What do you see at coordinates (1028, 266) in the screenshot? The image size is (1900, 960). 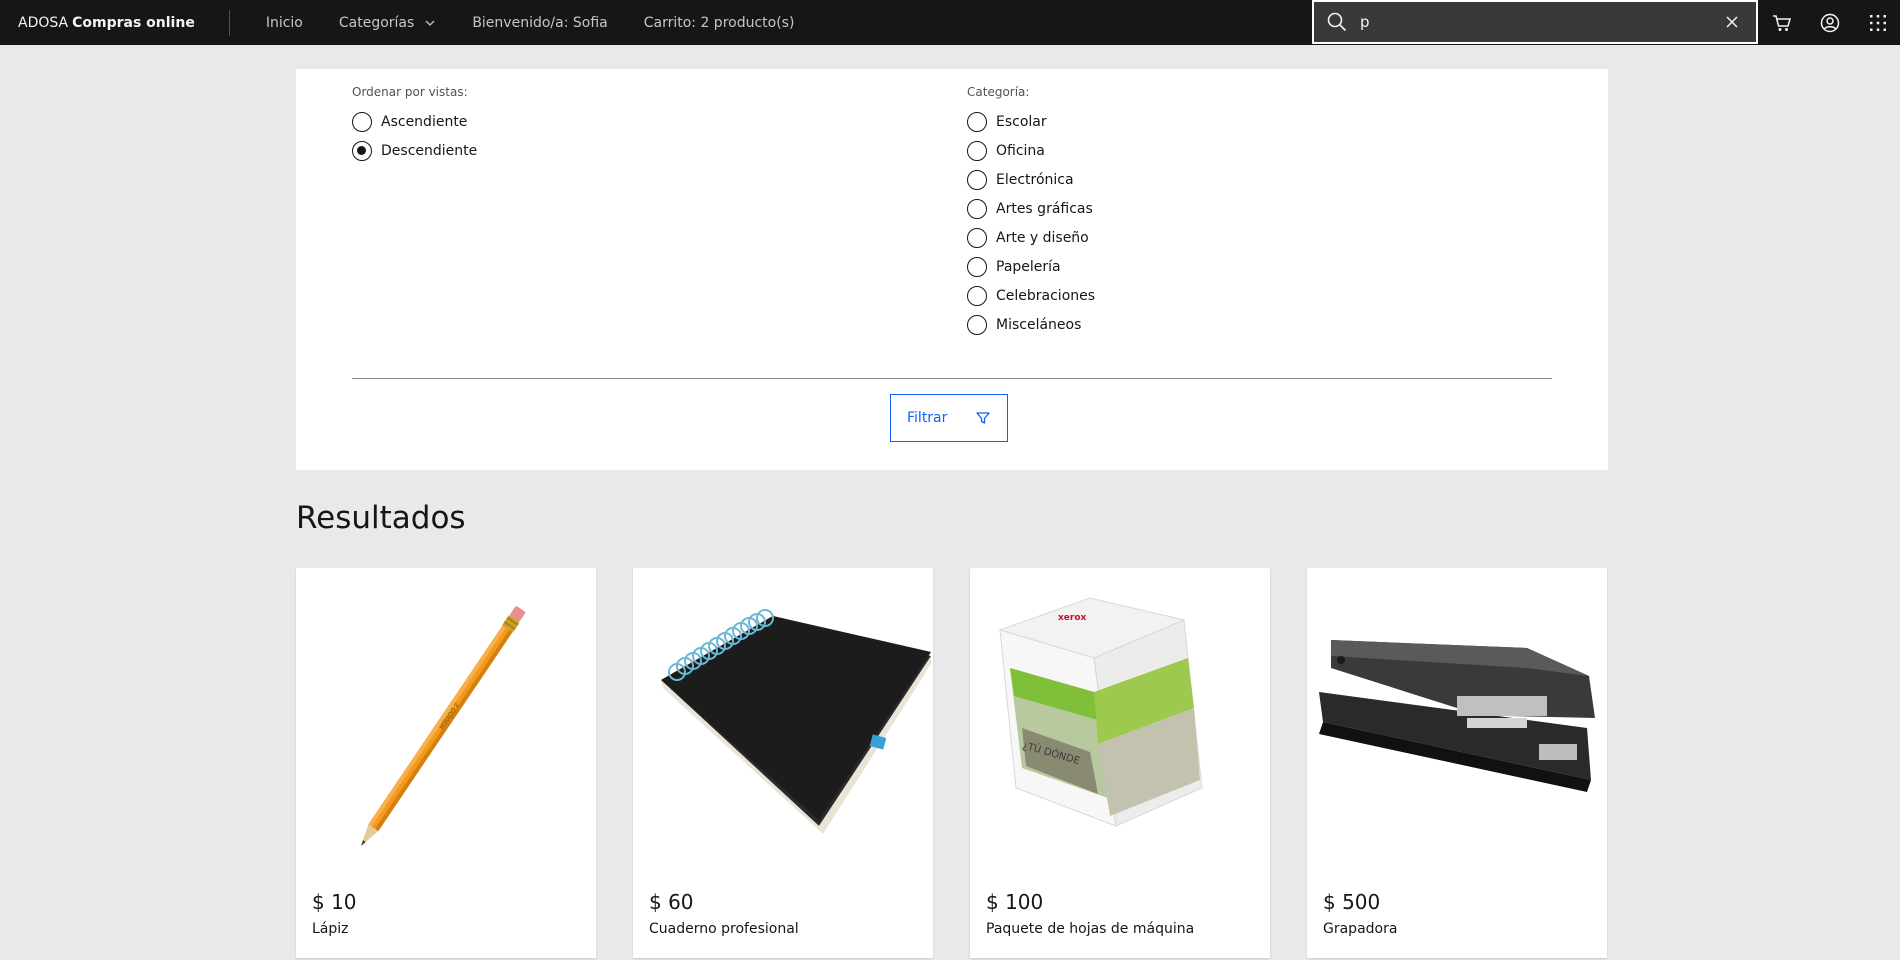 I see `radio-label: Papelería` at bounding box center [1028, 266].